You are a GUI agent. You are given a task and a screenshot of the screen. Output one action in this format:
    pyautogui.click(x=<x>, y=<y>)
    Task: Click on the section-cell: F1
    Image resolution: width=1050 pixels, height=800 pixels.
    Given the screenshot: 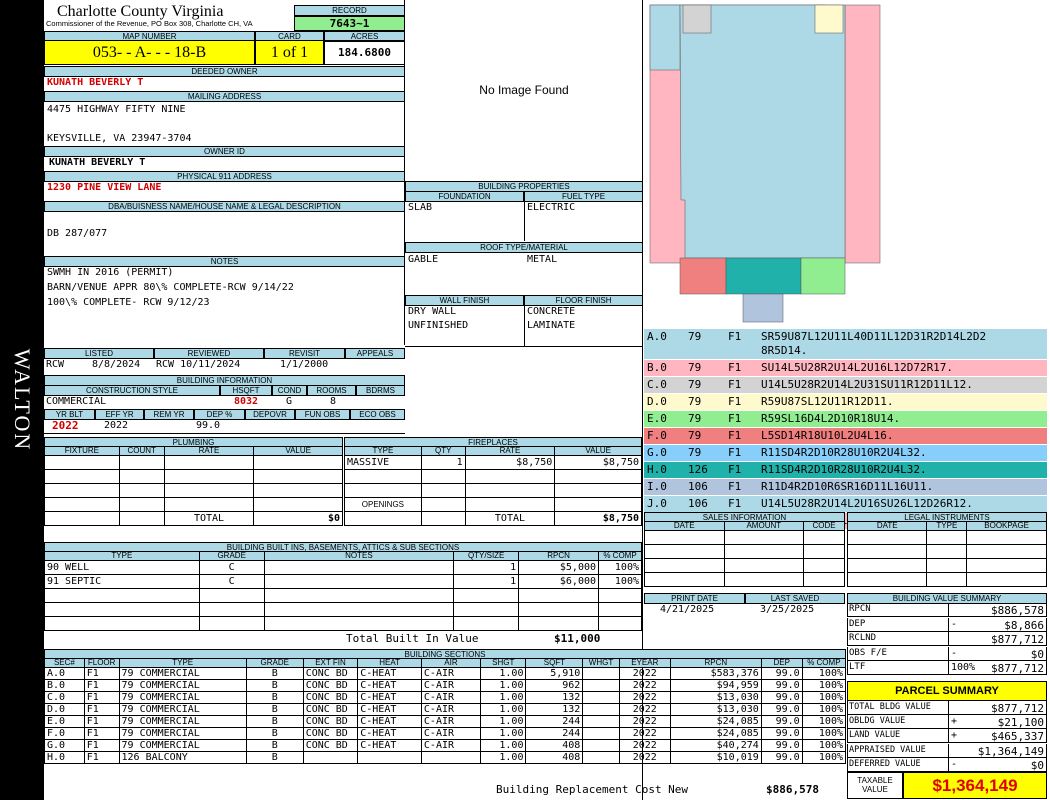 What is the action you would take?
    pyautogui.click(x=101, y=697)
    